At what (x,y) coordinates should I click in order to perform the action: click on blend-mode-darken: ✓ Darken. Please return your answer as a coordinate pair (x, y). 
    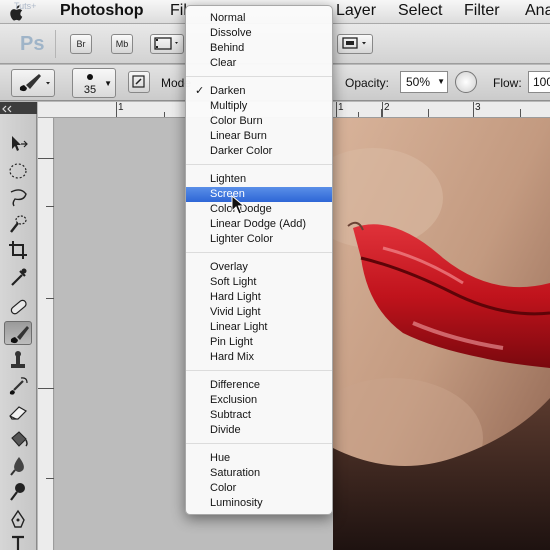
    Looking at the image, I should click on (259, 91).